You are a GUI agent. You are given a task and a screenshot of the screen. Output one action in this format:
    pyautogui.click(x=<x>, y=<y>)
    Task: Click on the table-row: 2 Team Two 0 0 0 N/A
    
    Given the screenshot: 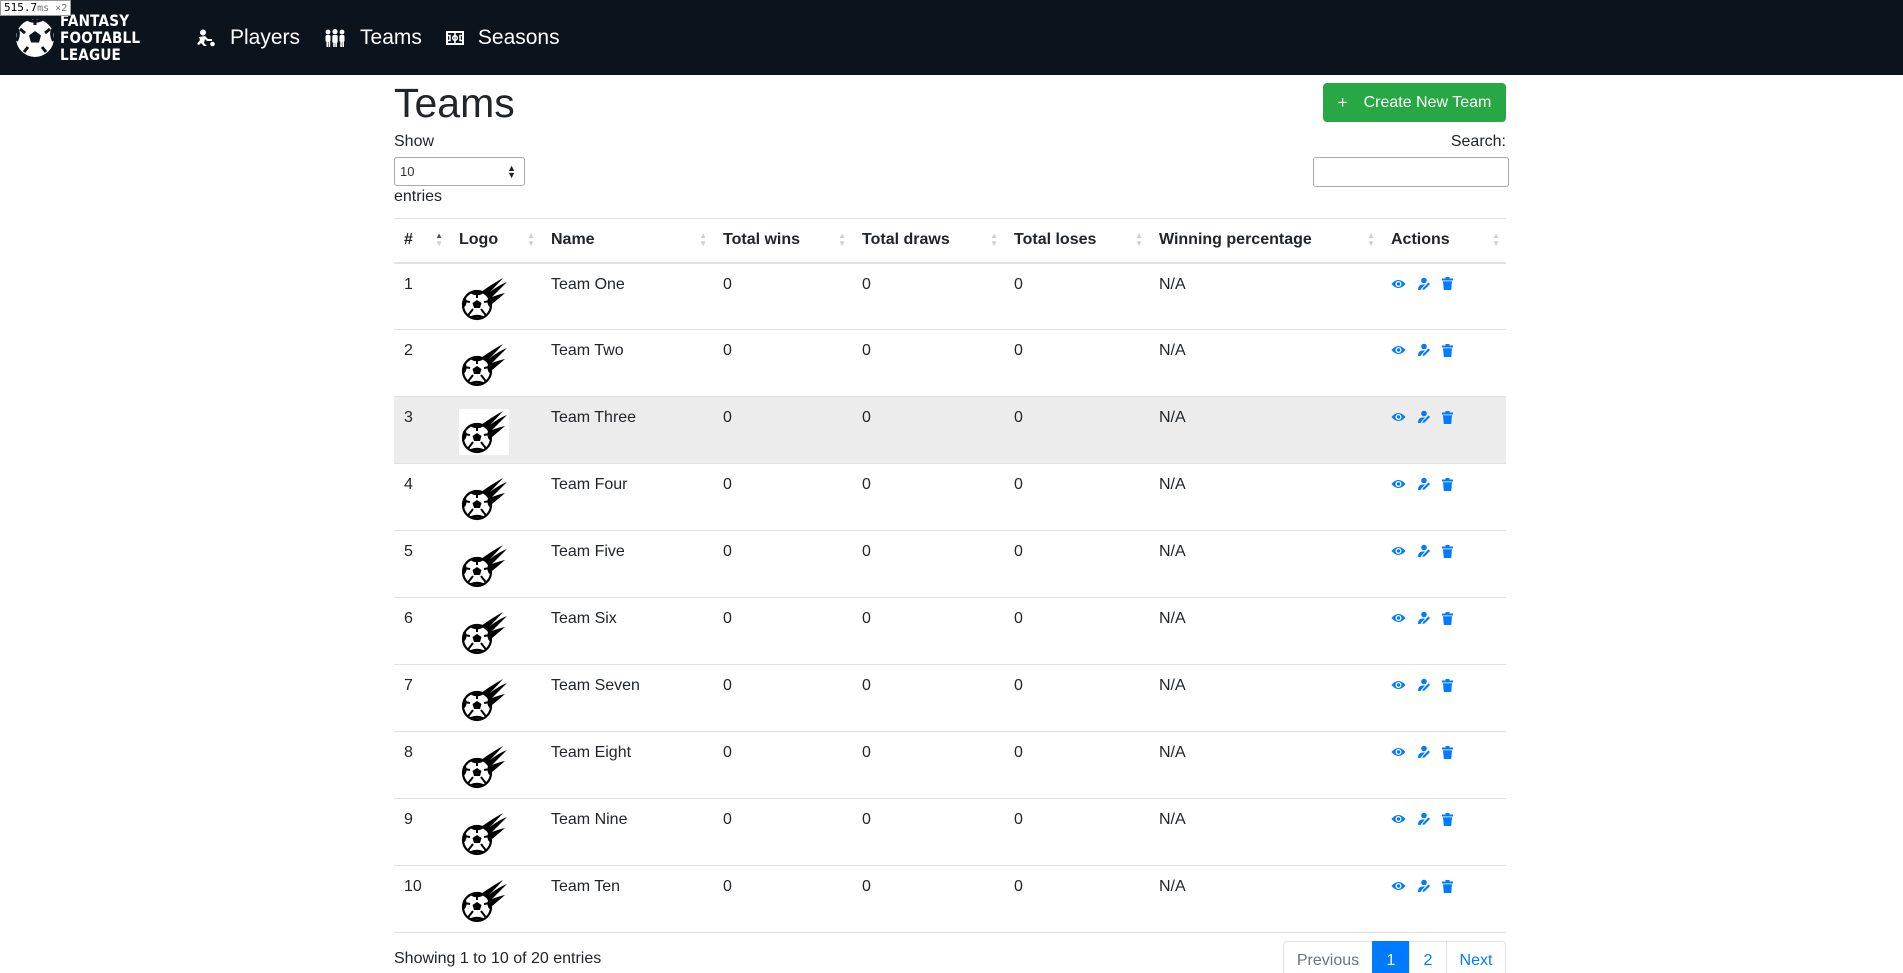 What is the action you would take?
    pyautogui.click(x=950, y=363)
    